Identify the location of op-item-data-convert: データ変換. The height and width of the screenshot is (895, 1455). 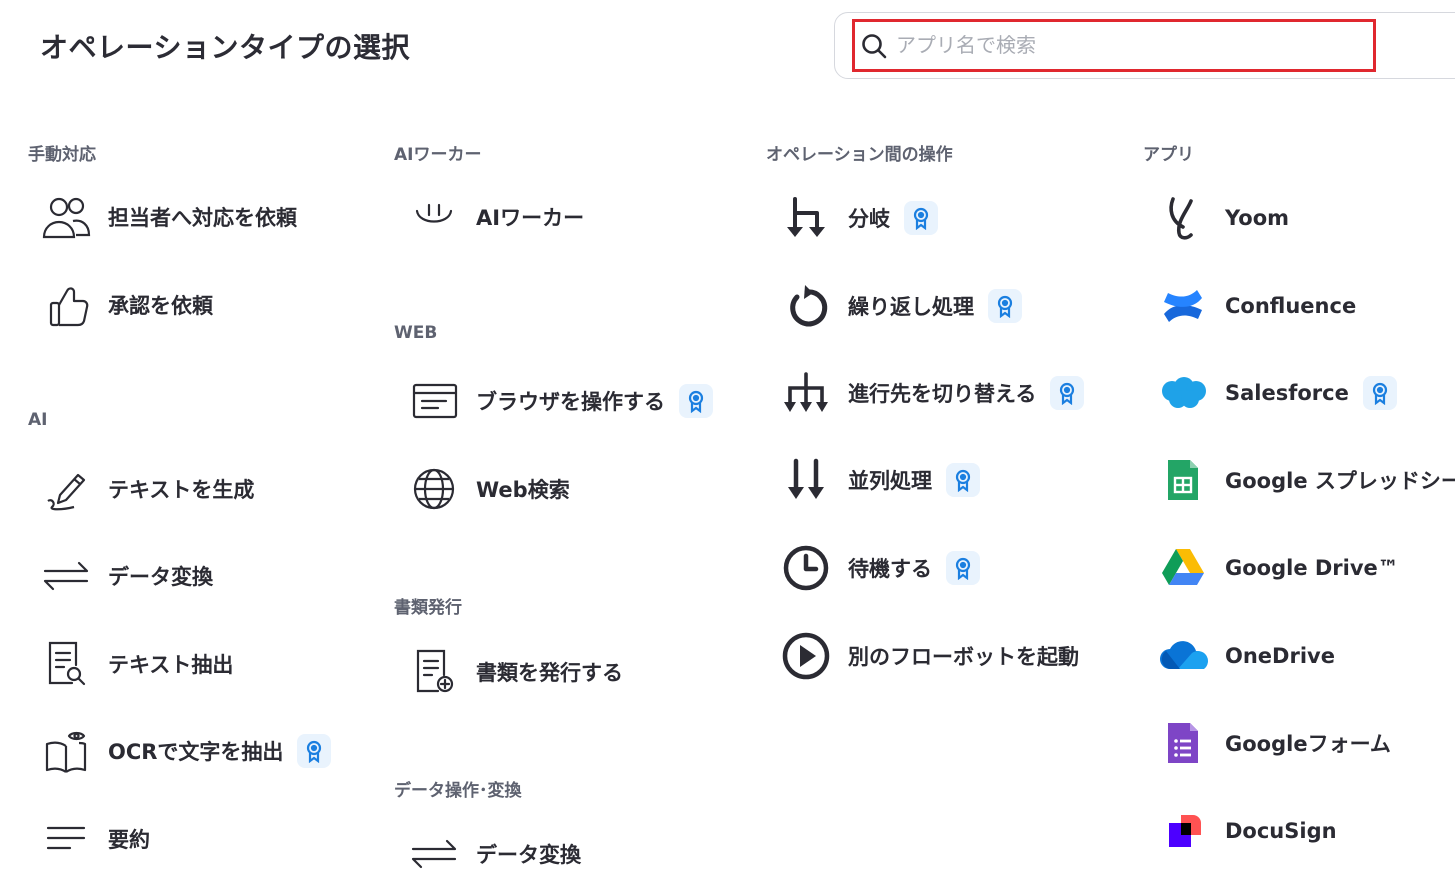
(126, 576).